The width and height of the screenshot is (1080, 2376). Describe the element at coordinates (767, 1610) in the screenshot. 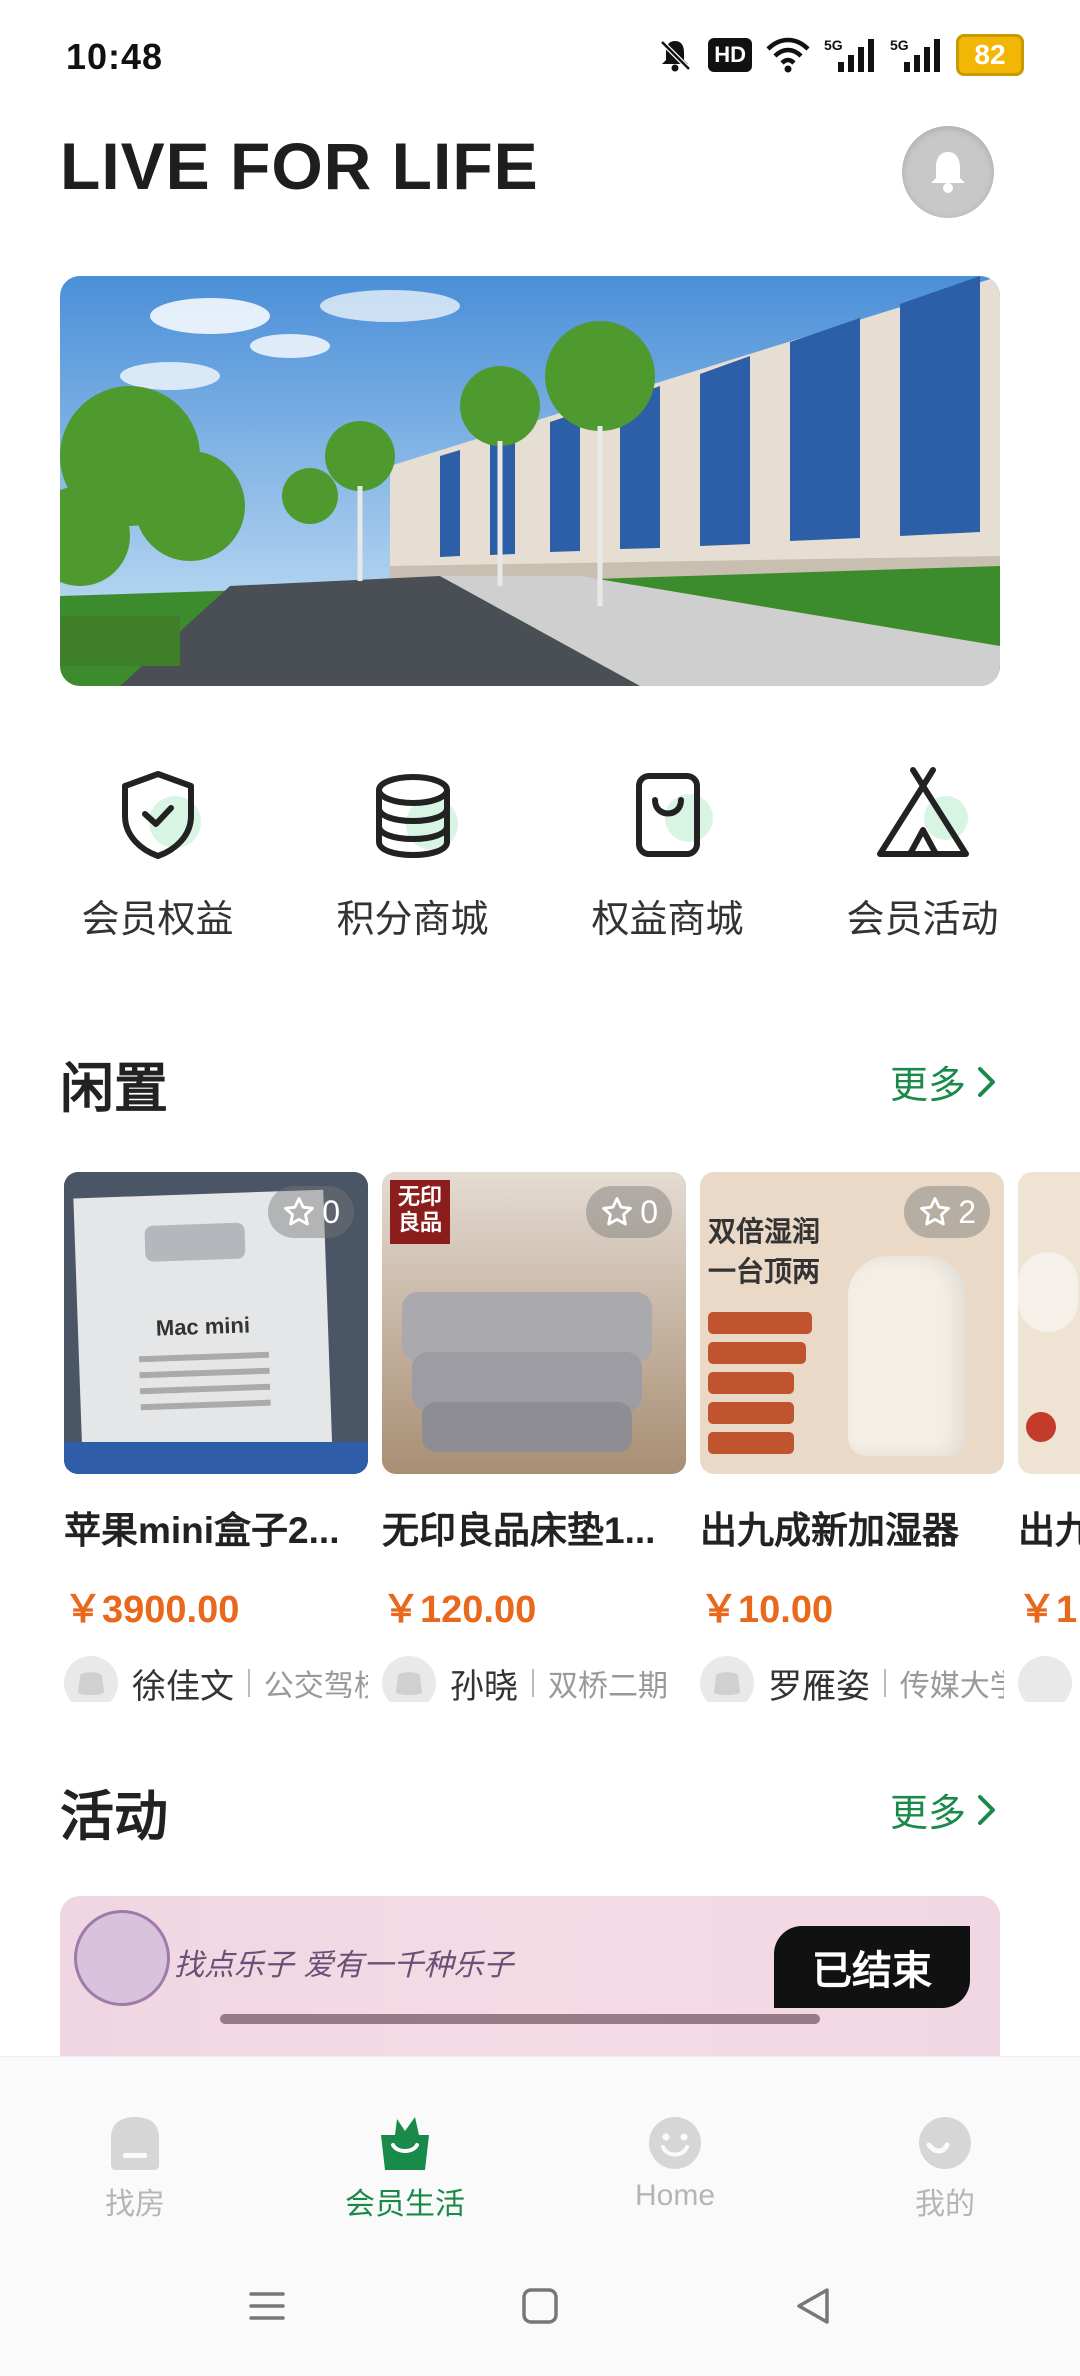

I see `product-price: ￥10.00` at that location.